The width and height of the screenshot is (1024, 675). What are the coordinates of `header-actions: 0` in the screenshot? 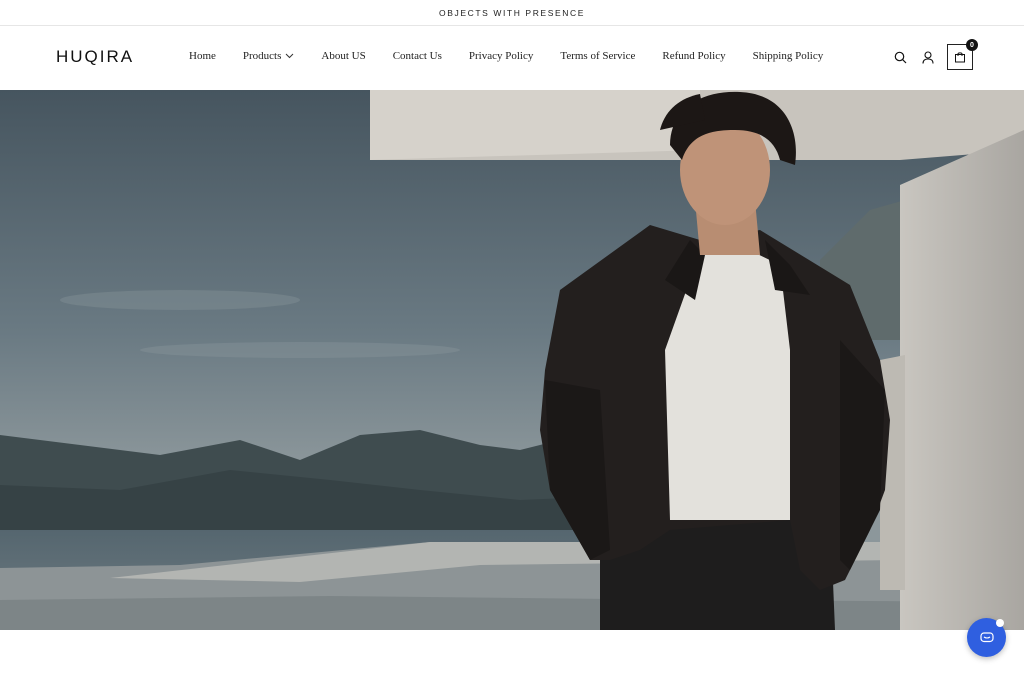 It's located at (929, 54).